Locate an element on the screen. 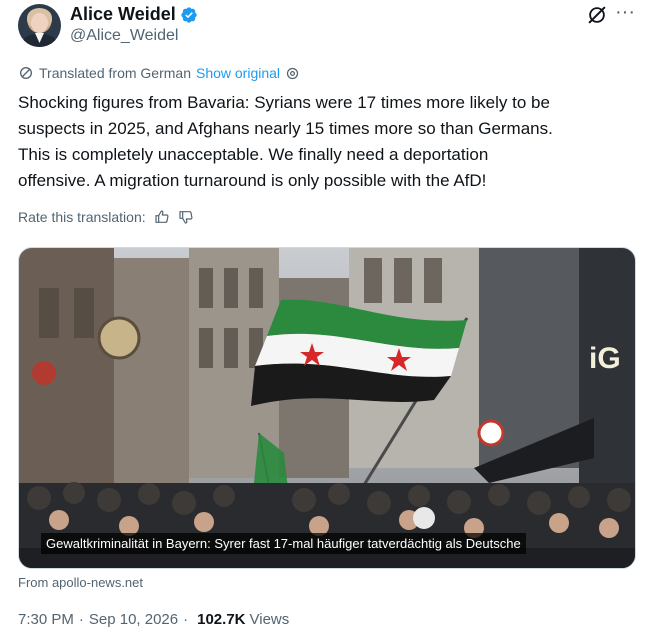 The image size is (654, 640). tweet-time: 7:30 PM is located at coordinates (46, 619).